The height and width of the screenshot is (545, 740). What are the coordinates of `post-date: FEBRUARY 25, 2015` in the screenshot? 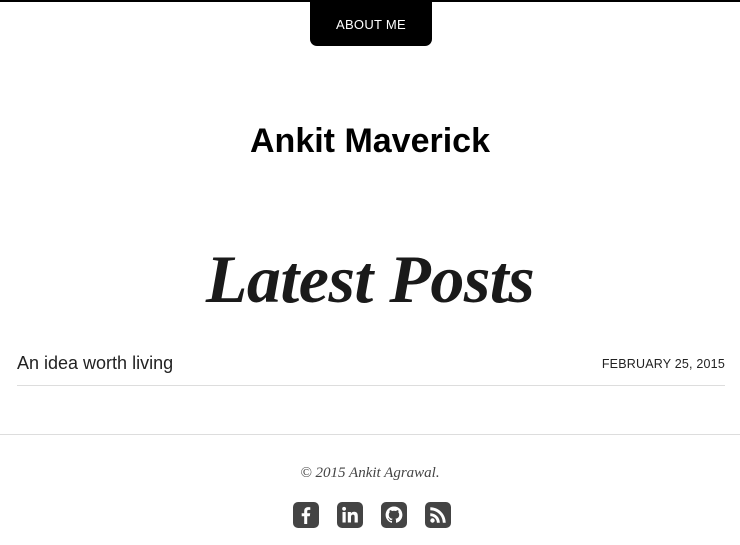 It's located at (663, 364).